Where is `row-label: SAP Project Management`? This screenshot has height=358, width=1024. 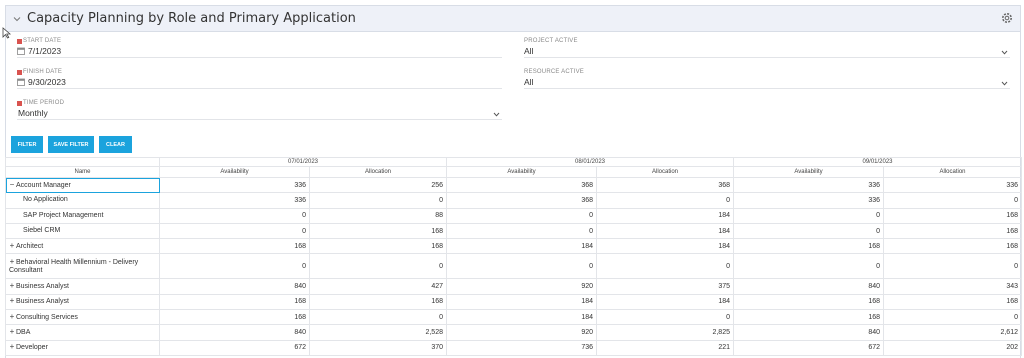 row-label: SAP Project Management is located at coordinates (63, 215).